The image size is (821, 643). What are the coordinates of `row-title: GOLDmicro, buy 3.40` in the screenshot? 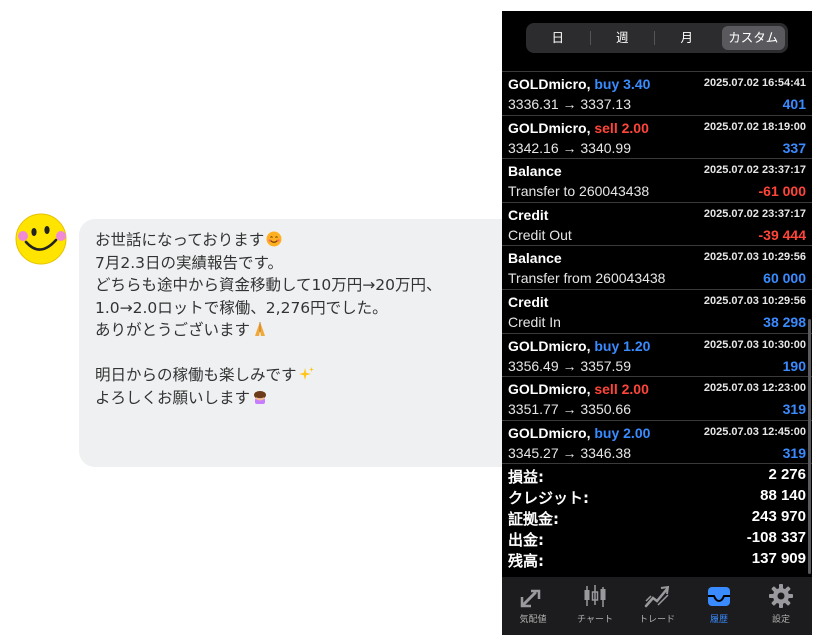 It's located at (579, 84).